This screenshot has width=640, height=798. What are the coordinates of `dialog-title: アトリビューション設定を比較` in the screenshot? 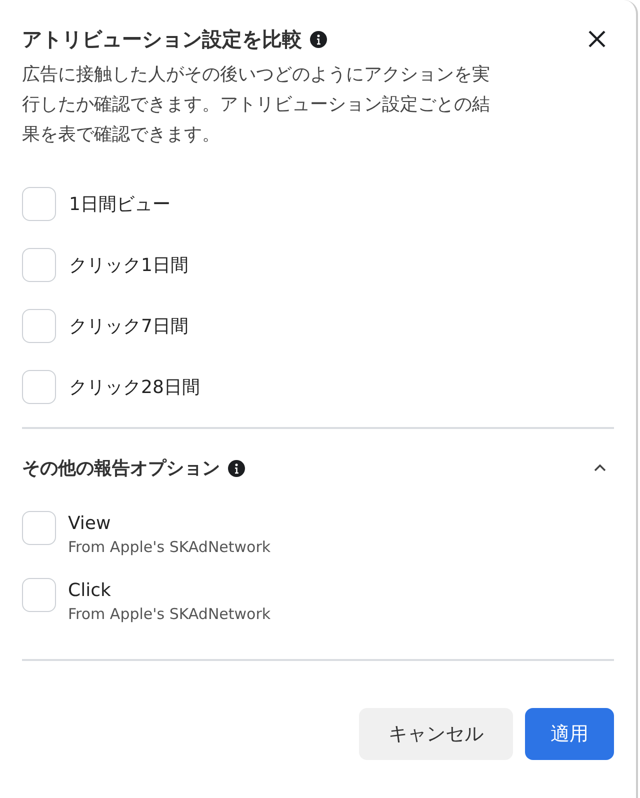 It's located at (162, 39).